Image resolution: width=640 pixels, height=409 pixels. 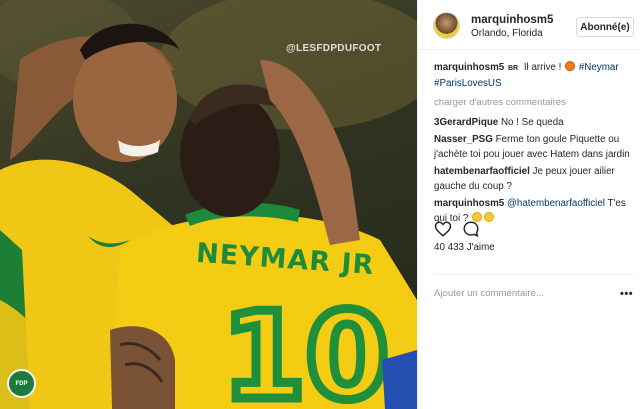 I want to click on comment-username: 3GerardPique, so click(x=466, y=122).